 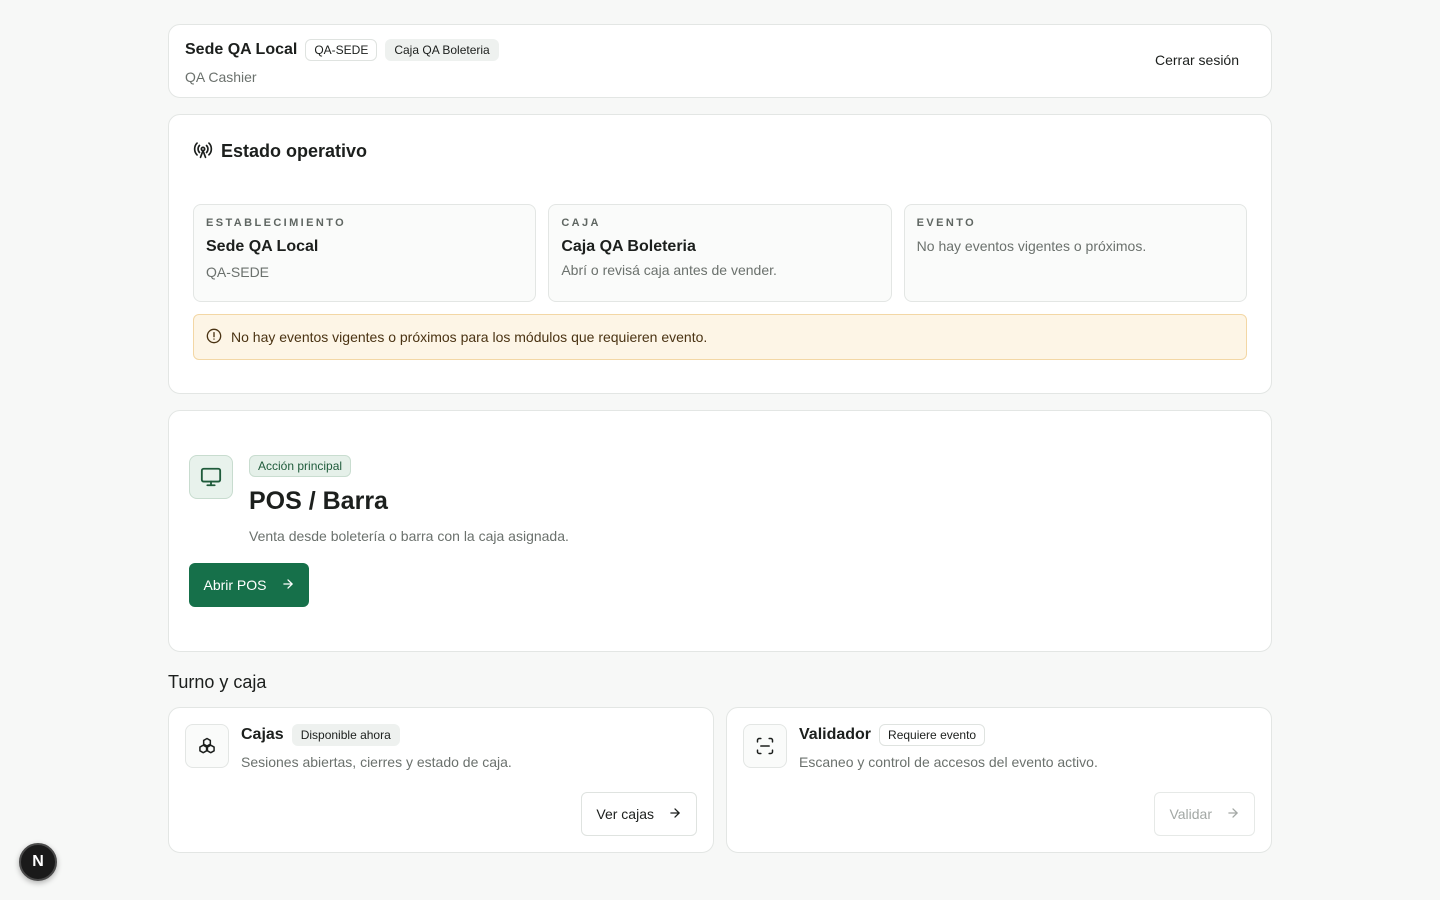 I want to click on monitor-icon, so click(x=211, y=477).